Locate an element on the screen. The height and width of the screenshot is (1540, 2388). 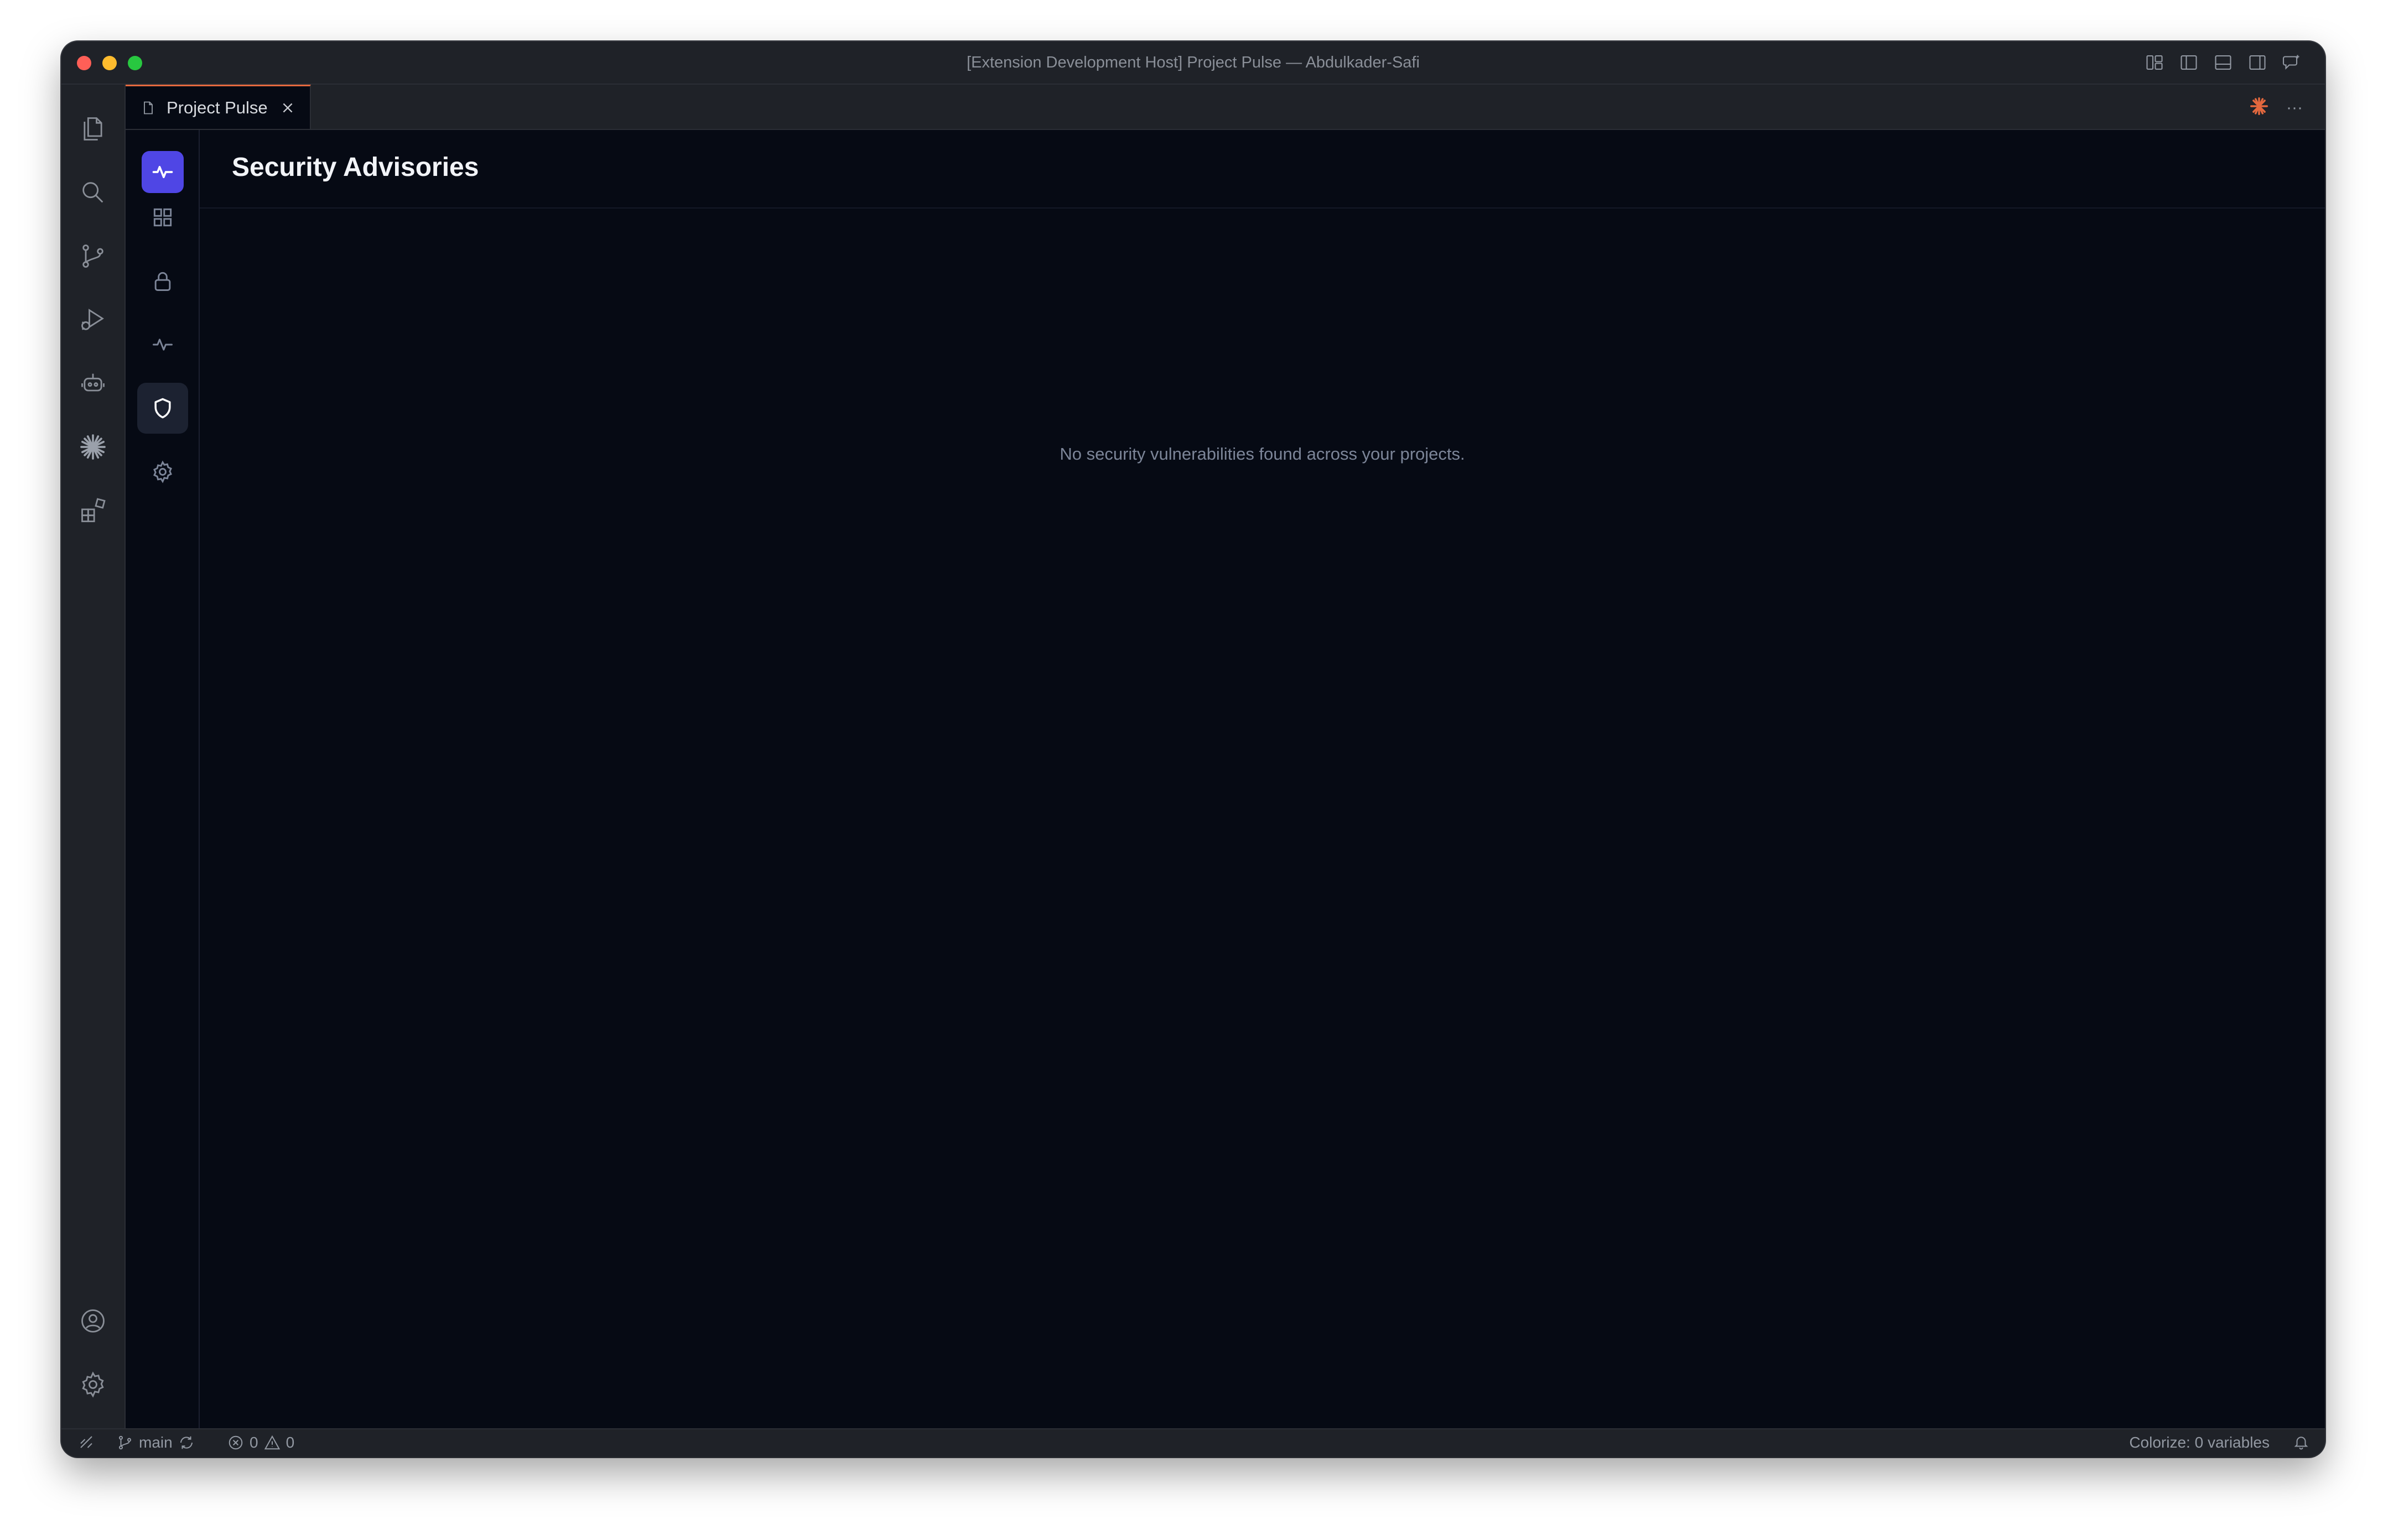
colorize-status: Colorize: 0 variables is located at coordinates (2199, 1442).